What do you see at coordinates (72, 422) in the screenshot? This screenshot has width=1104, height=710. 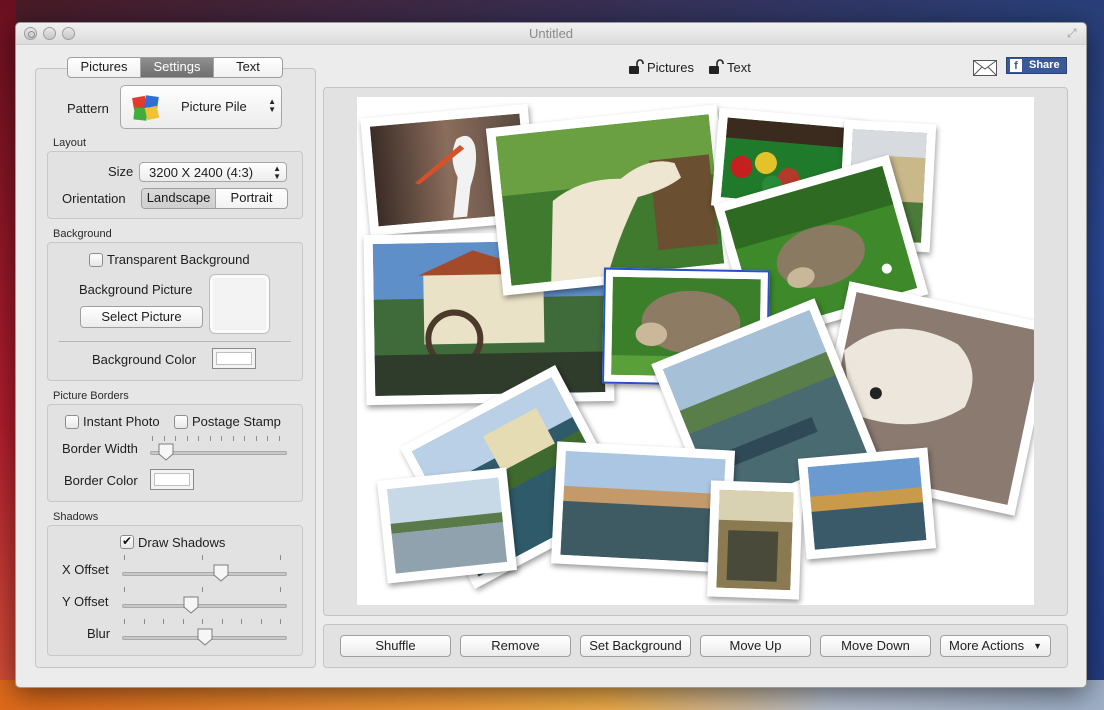 I see `instant-photo-checkbox` at bounding box center [72, 422].